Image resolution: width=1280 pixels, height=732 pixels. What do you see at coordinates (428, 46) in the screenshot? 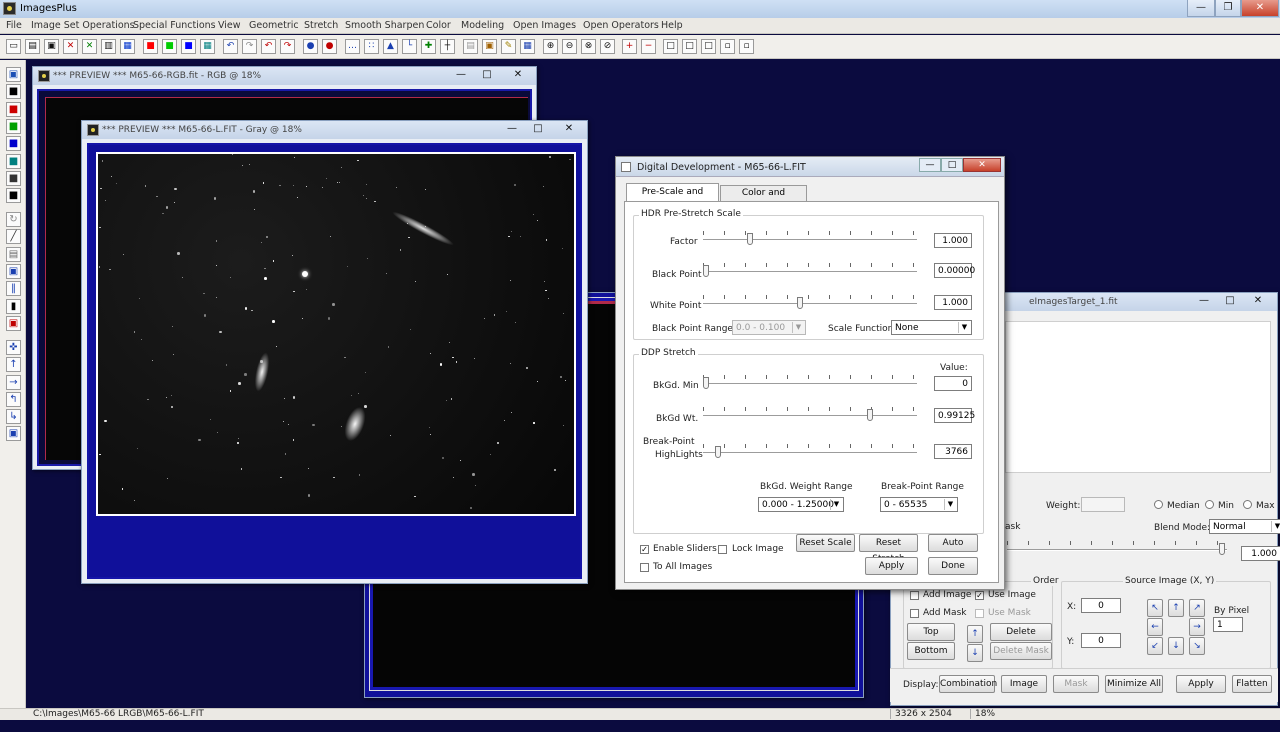
I see `crosshair-icon: ✚` at bounding box center [428, 46].